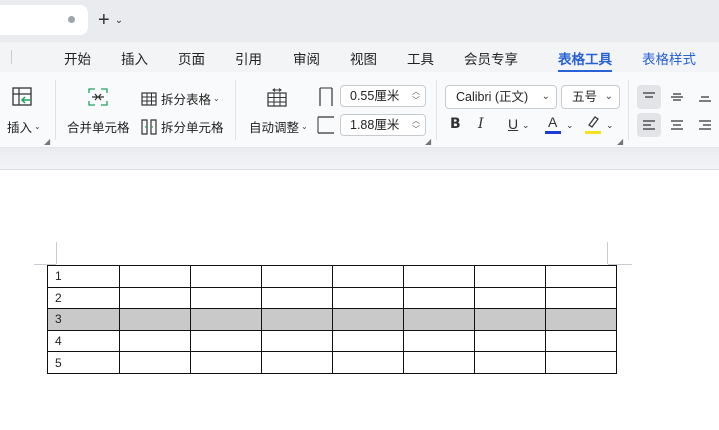 The width and height of the screenshot is (719, 430). Describe the element at coordinates (98, 126) in the screenshot. I see `merge-cells-button: 合并单元格` at that location.